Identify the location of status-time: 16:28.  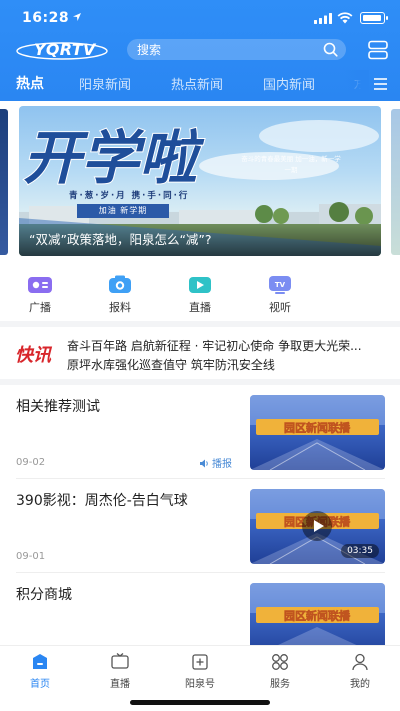
(46, 18).